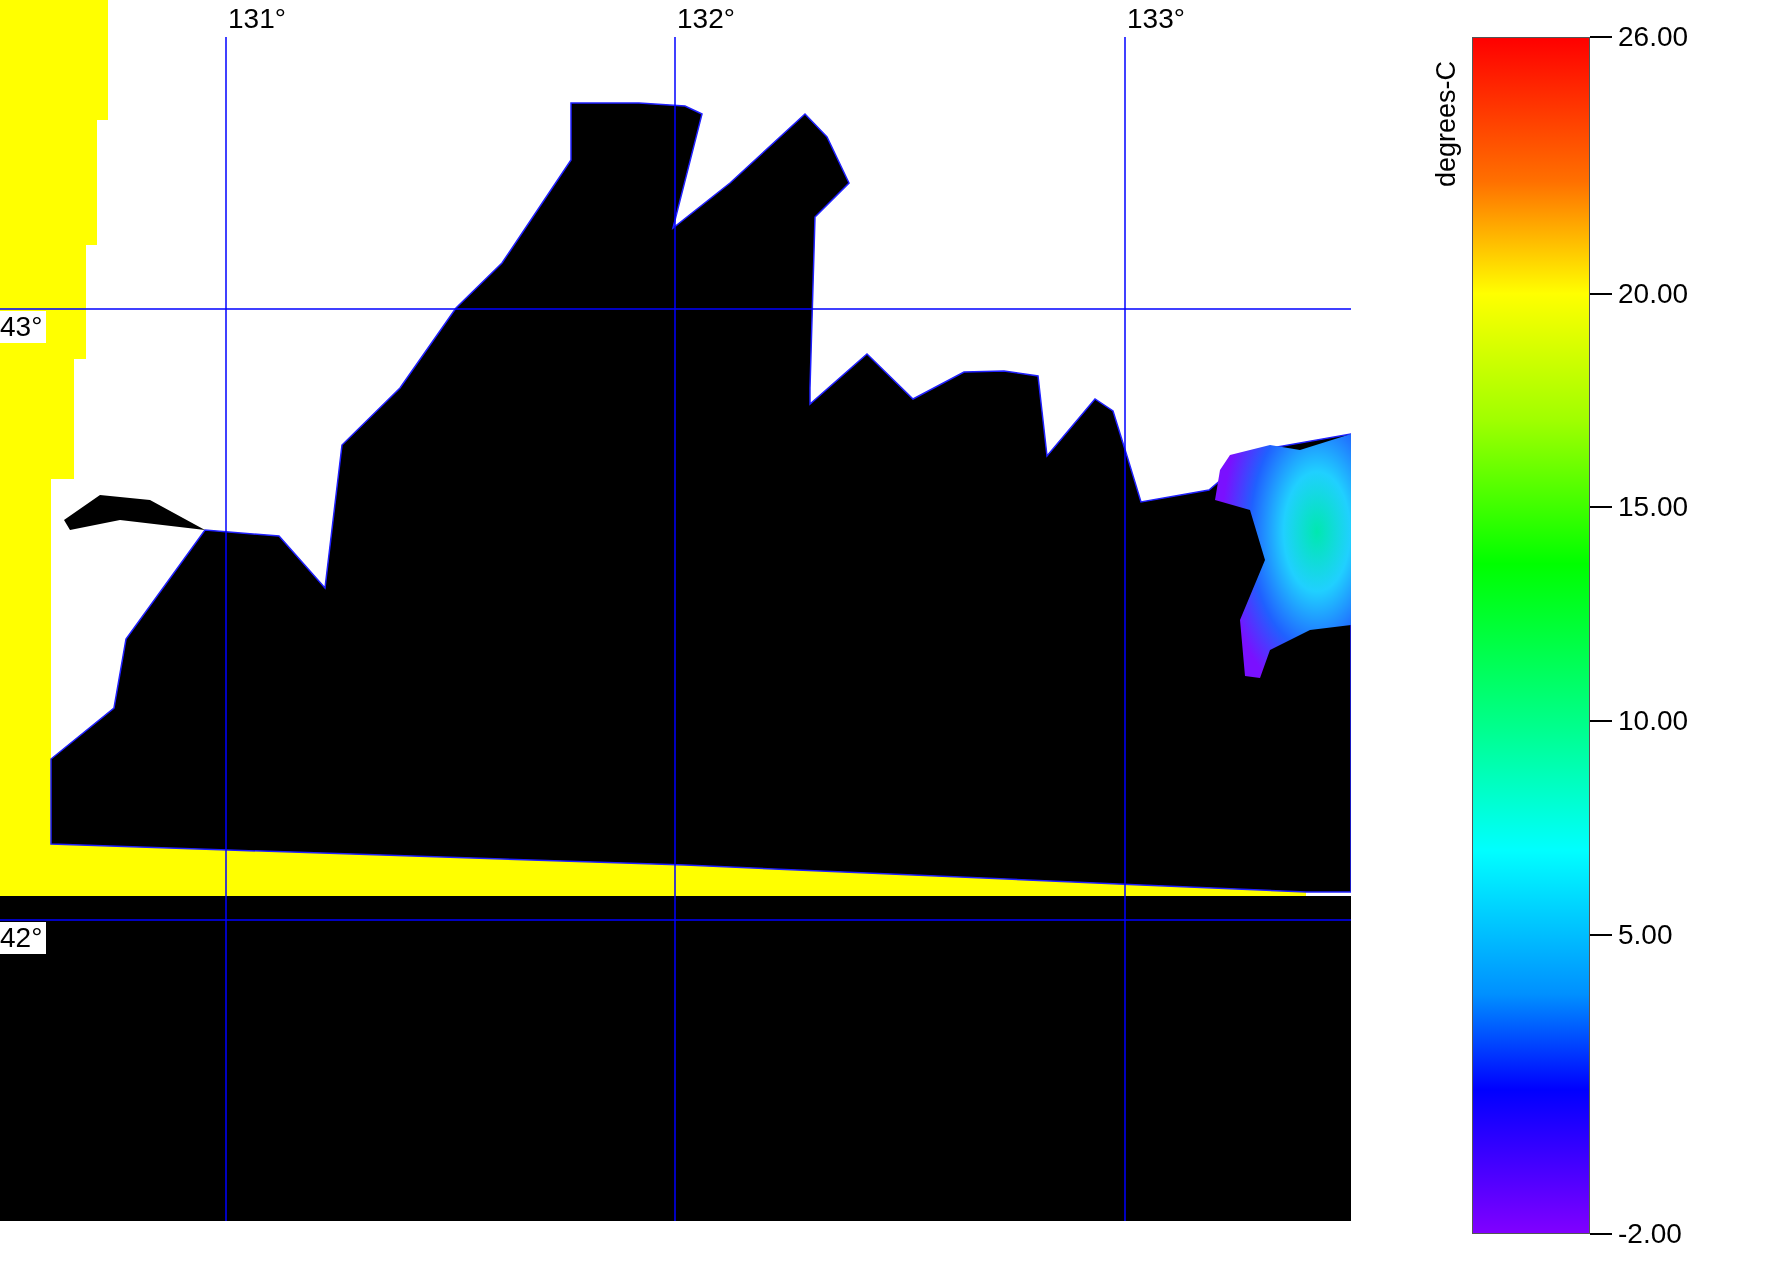 Image resolution: width=1789 pixels, height=1272 pixels. Describe the element at coordinates (23, 327) in the screenshot. I see `latitude-label: 43°` at that location.